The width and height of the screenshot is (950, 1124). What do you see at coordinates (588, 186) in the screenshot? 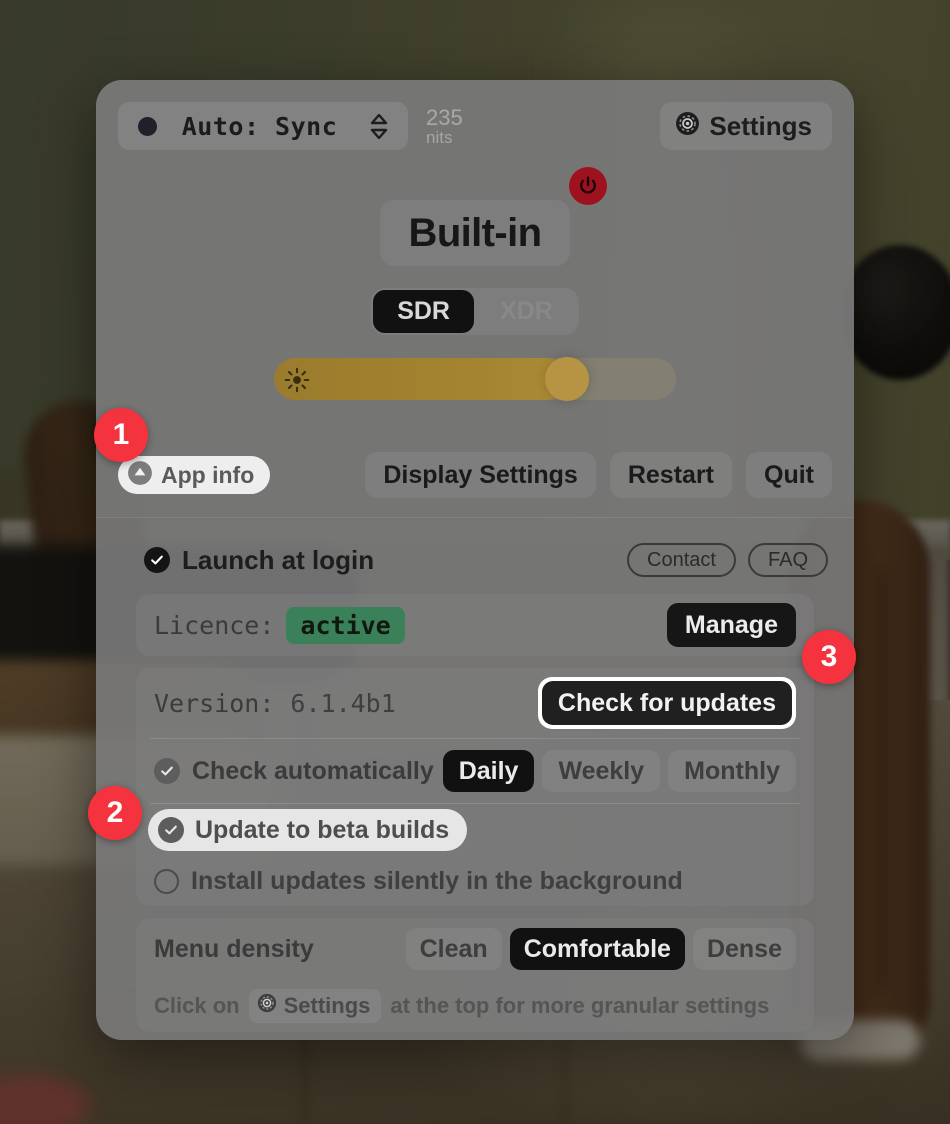
I see `power-icon` at bounding box center [588, 186].